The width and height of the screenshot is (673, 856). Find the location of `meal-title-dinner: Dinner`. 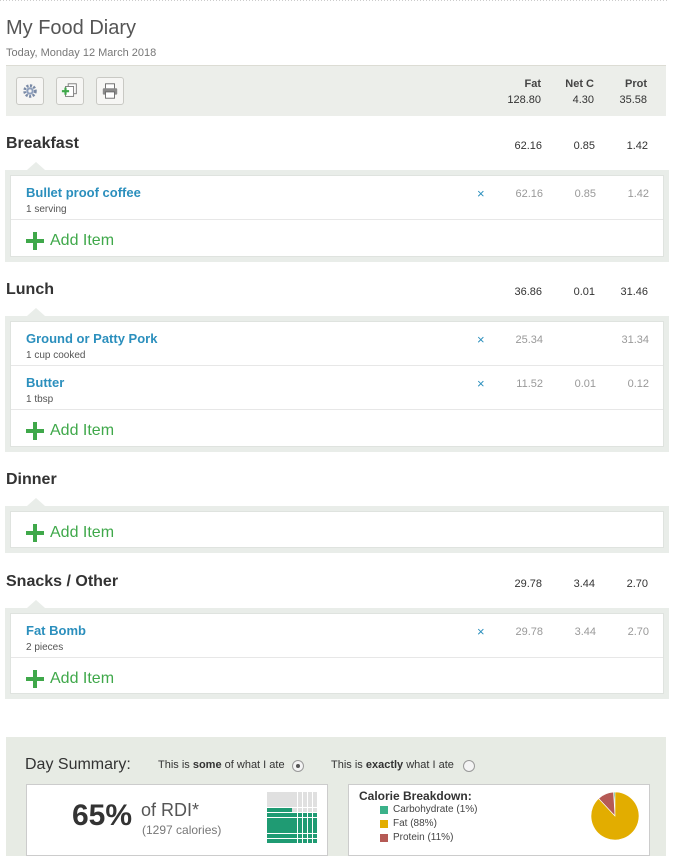

meal-title-dinner: Dinner is located at coordinates (31, 479).